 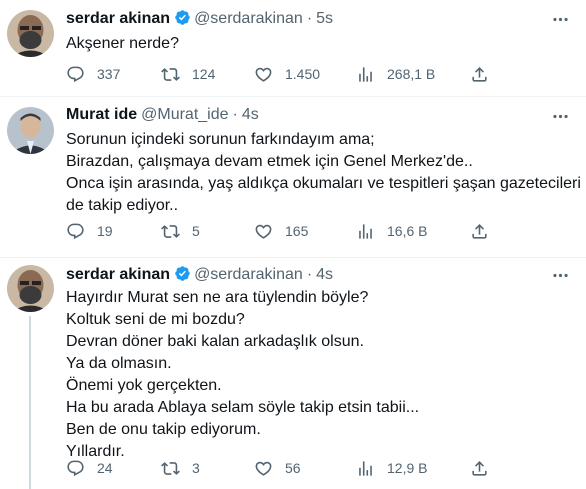 I want to click on tweet-header: serdar akinan @serdarakinan · 5s, so click(x=199, y=18).